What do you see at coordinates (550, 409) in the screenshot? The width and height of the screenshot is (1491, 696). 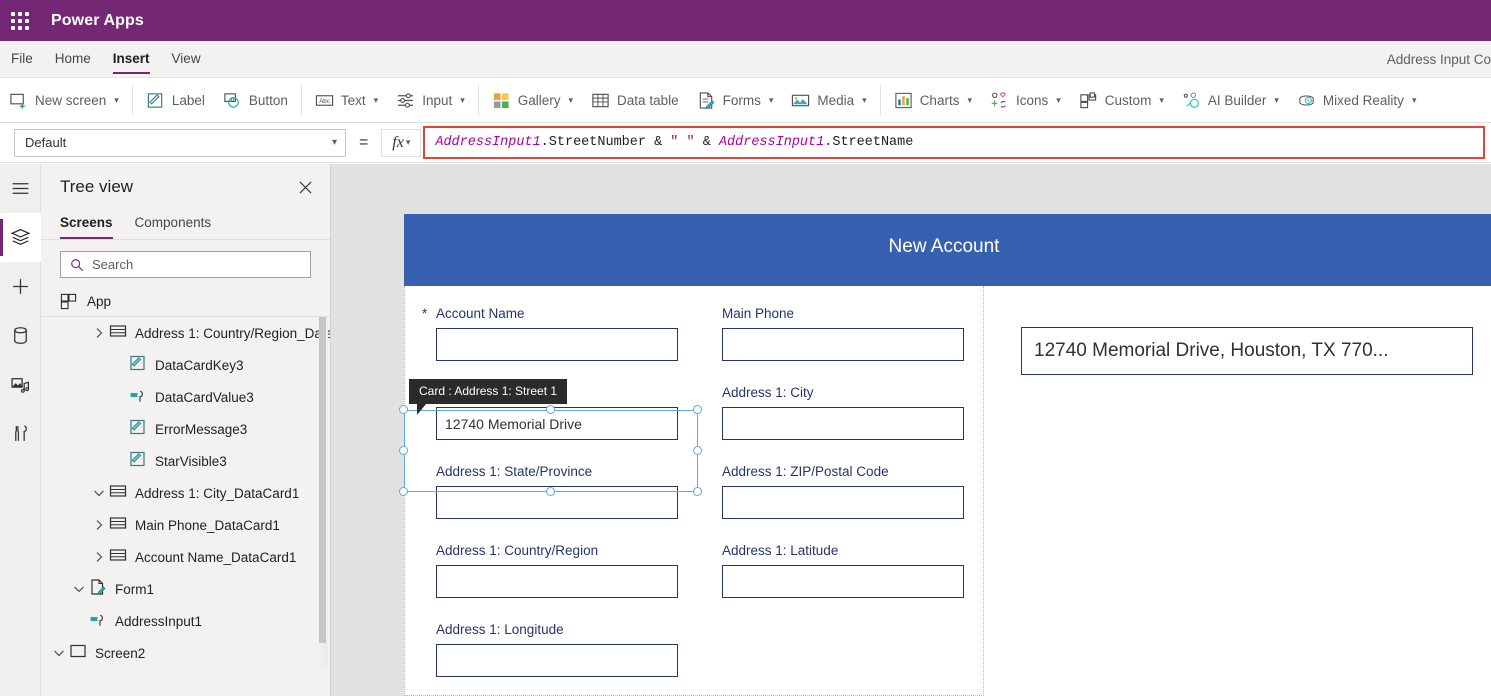 I see `selection-handle-top-center` at bounding box center [550, 409].